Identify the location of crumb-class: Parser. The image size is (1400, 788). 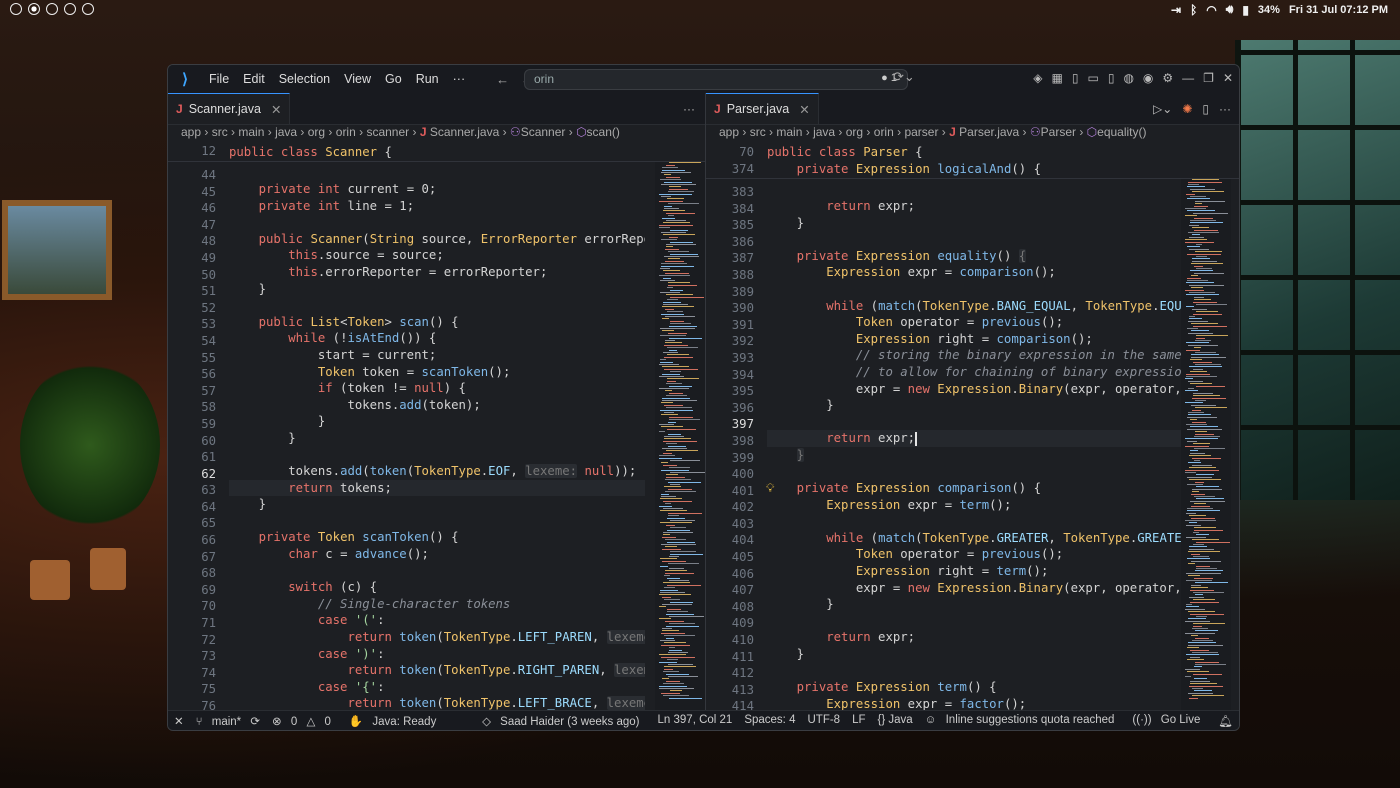
(1058, 132).